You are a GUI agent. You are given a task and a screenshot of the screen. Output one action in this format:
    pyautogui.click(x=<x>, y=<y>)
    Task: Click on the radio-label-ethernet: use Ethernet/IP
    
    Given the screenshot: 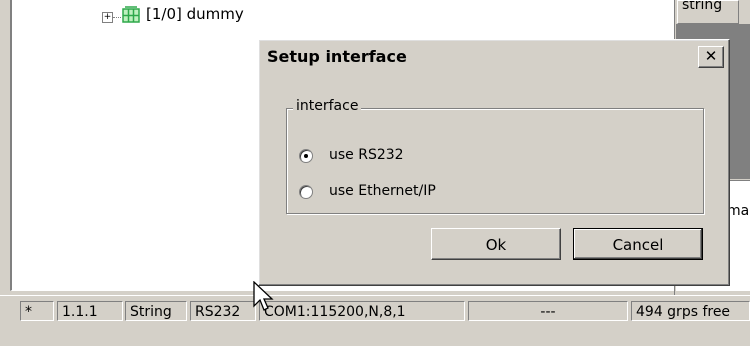 What is the action you would take?
    pyautogui.click(x=382, y=191)
    